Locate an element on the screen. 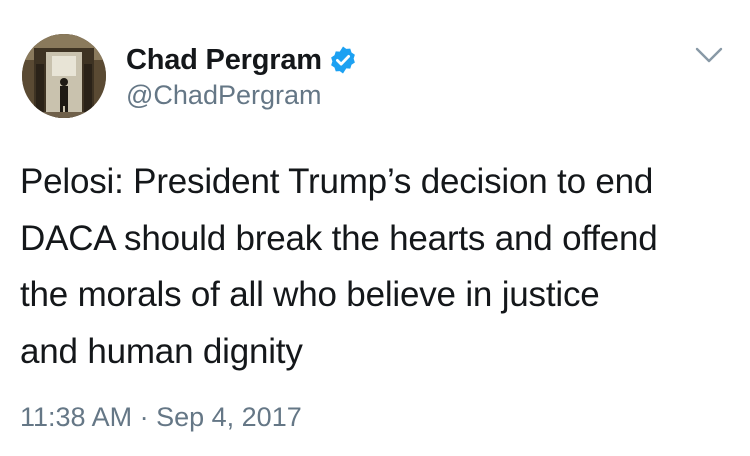 The height and width of the screenshot is (456, 750). profile-photo-icon is located at coordinates (64, 76).